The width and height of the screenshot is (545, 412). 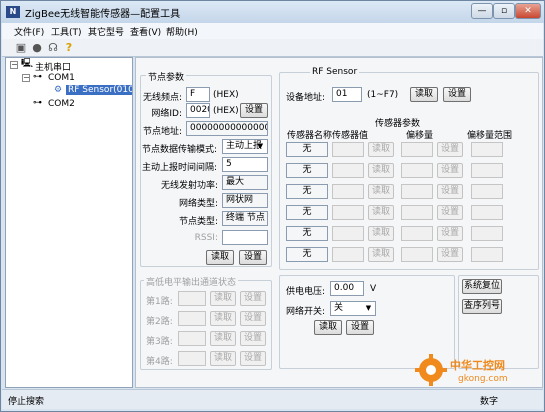 What do you see at coordinates (66, 31) in the screenshot?
I see `menu-tools: 工具(T)` at bounding box center [66, 31].